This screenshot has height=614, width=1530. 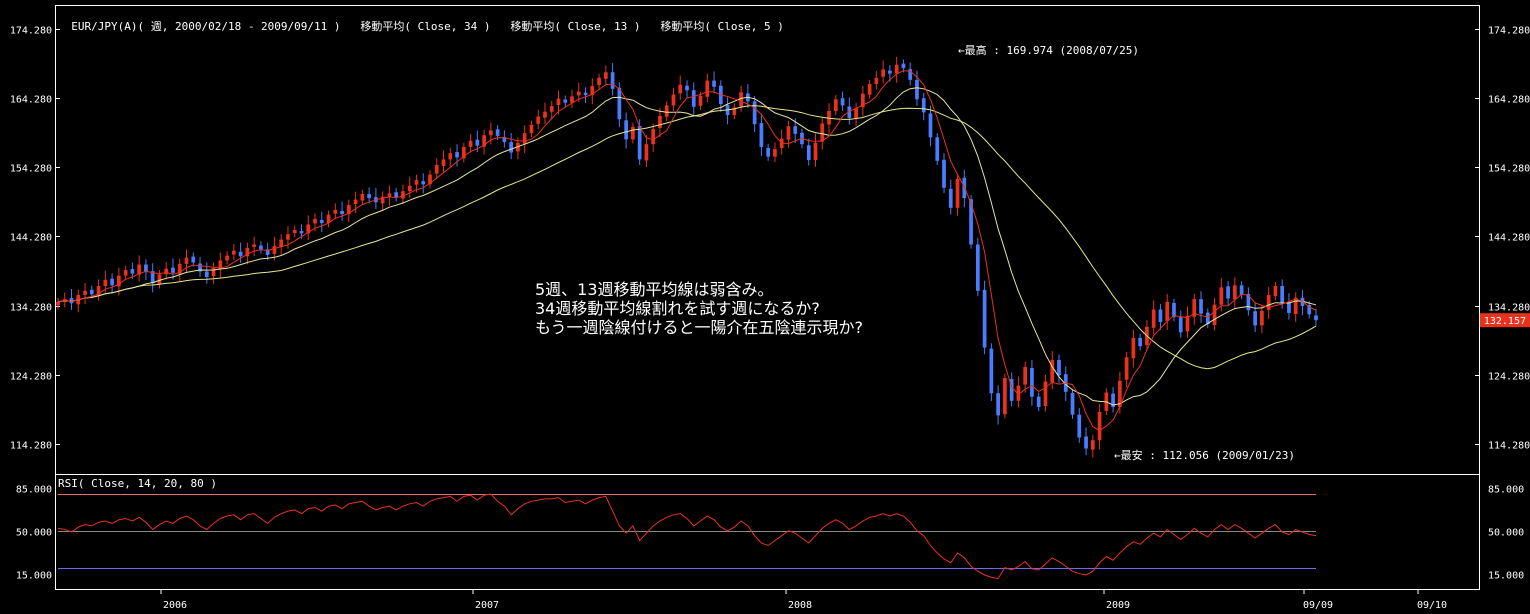 What do you see at coordinates (31, 100) in the screenshot?
I see `price-tick-label-left: 164.280` at bounding box center [31, 100].